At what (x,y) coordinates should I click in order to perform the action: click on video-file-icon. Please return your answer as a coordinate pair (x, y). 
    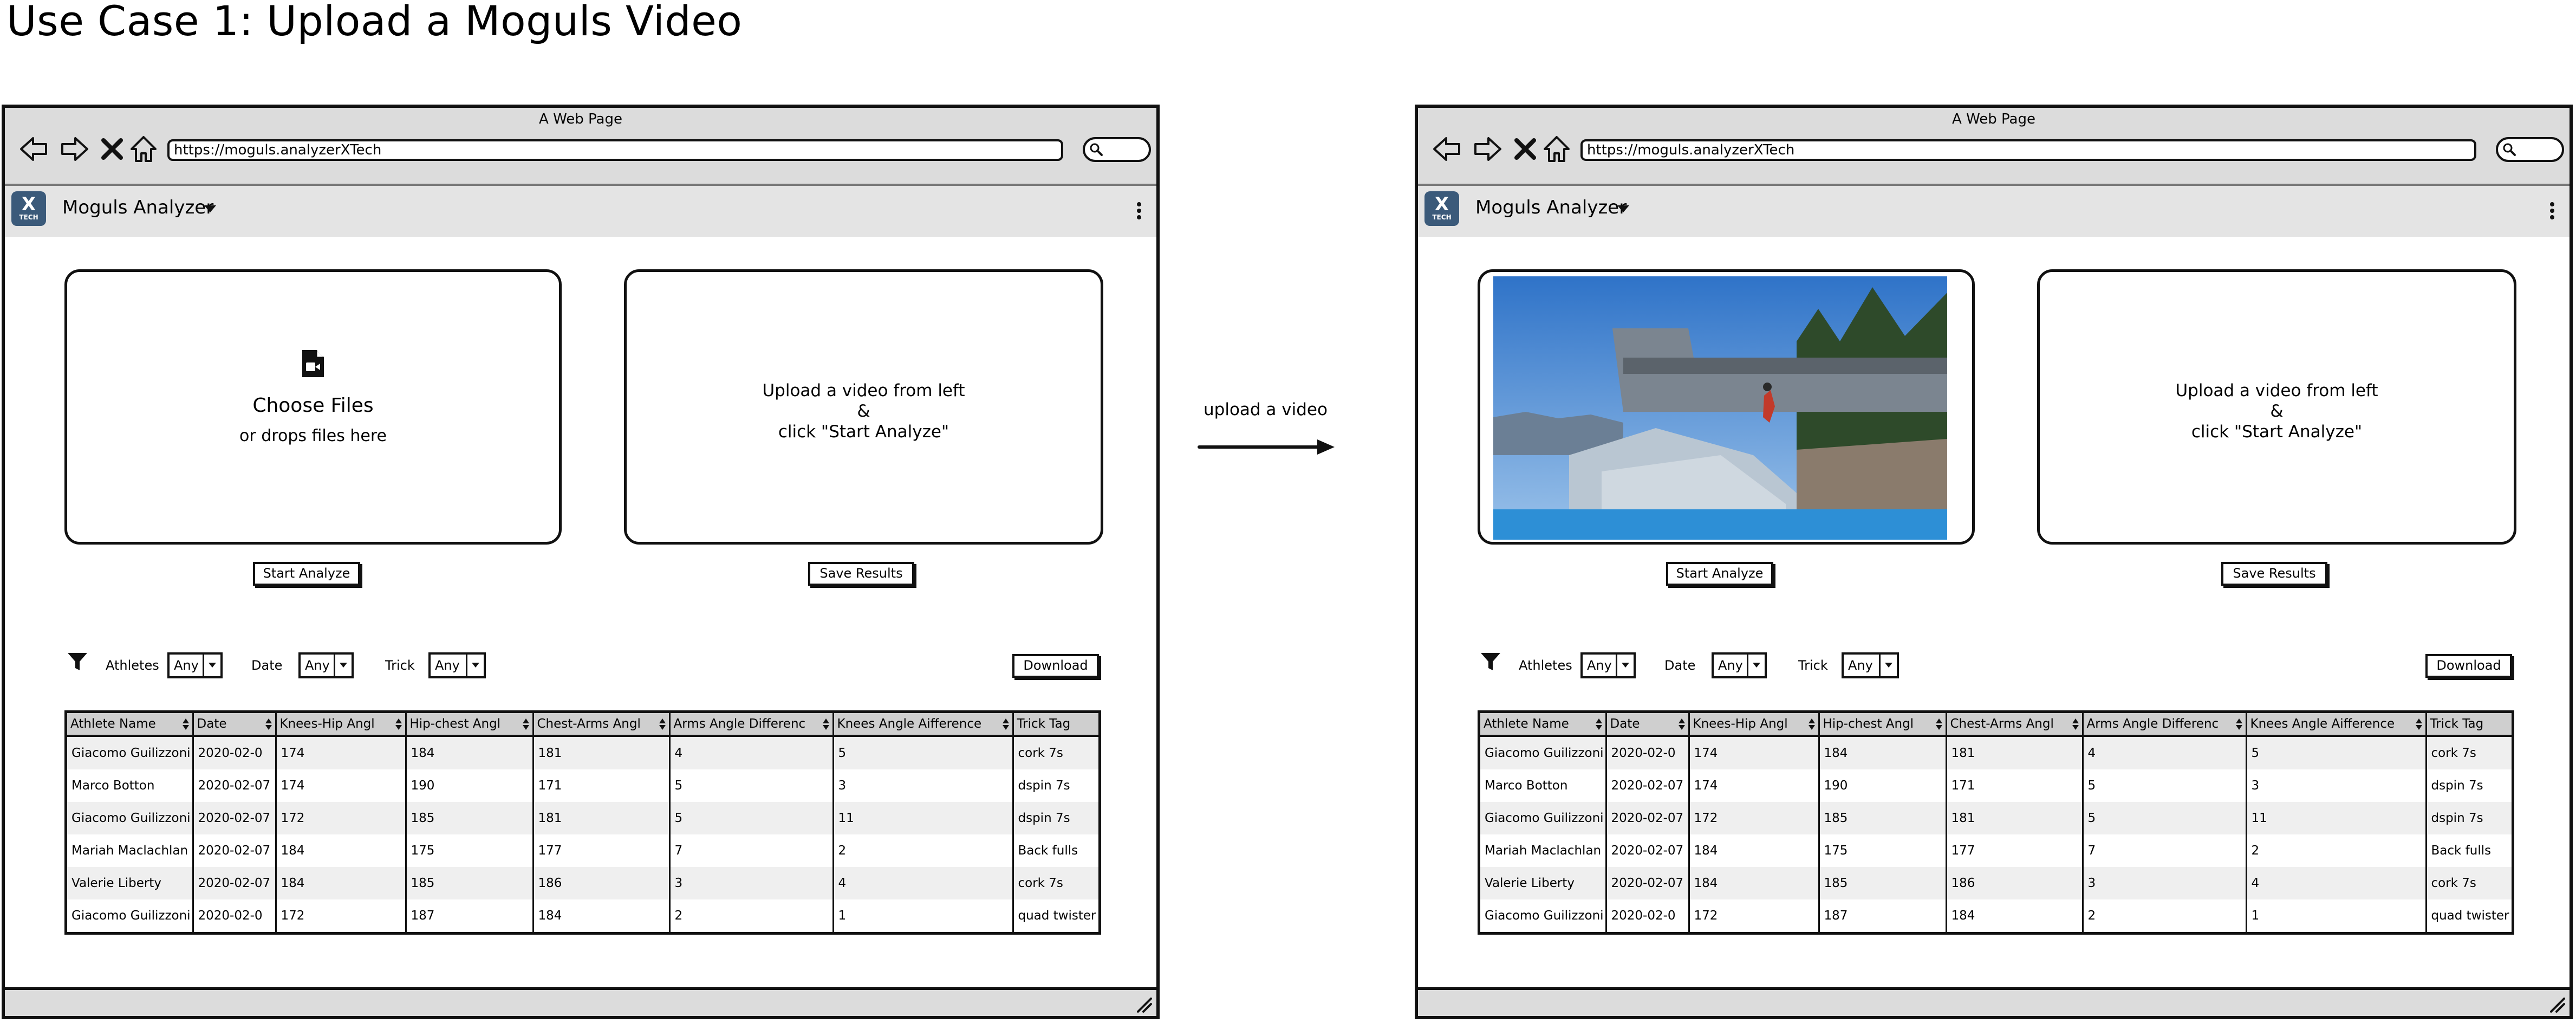
    Looking at the image, I should click on (313, 363).